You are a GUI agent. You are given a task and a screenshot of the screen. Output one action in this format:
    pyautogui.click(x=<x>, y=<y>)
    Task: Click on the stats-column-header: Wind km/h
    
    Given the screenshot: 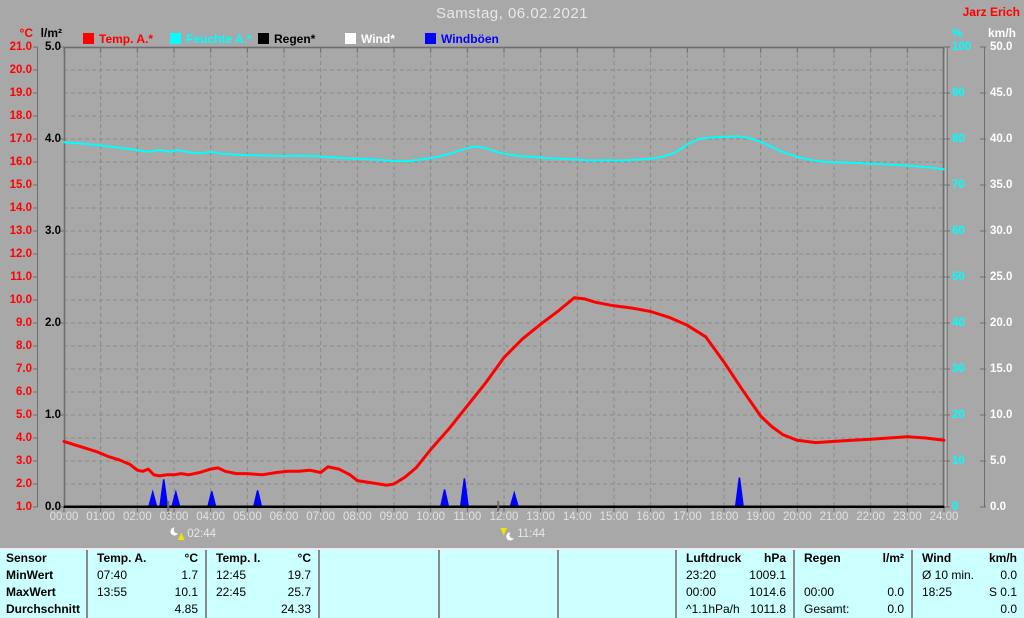 What is the action you would take?
    pyautogui.click(x=968, y=558)
    